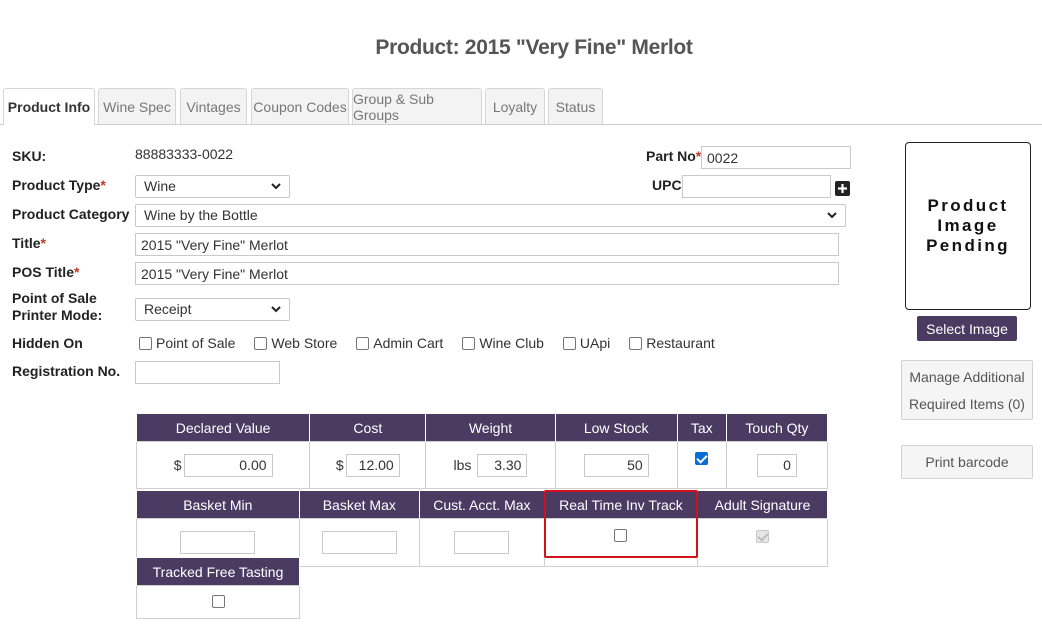  I want to click on weight-unit: lbs, so click(462, 465).